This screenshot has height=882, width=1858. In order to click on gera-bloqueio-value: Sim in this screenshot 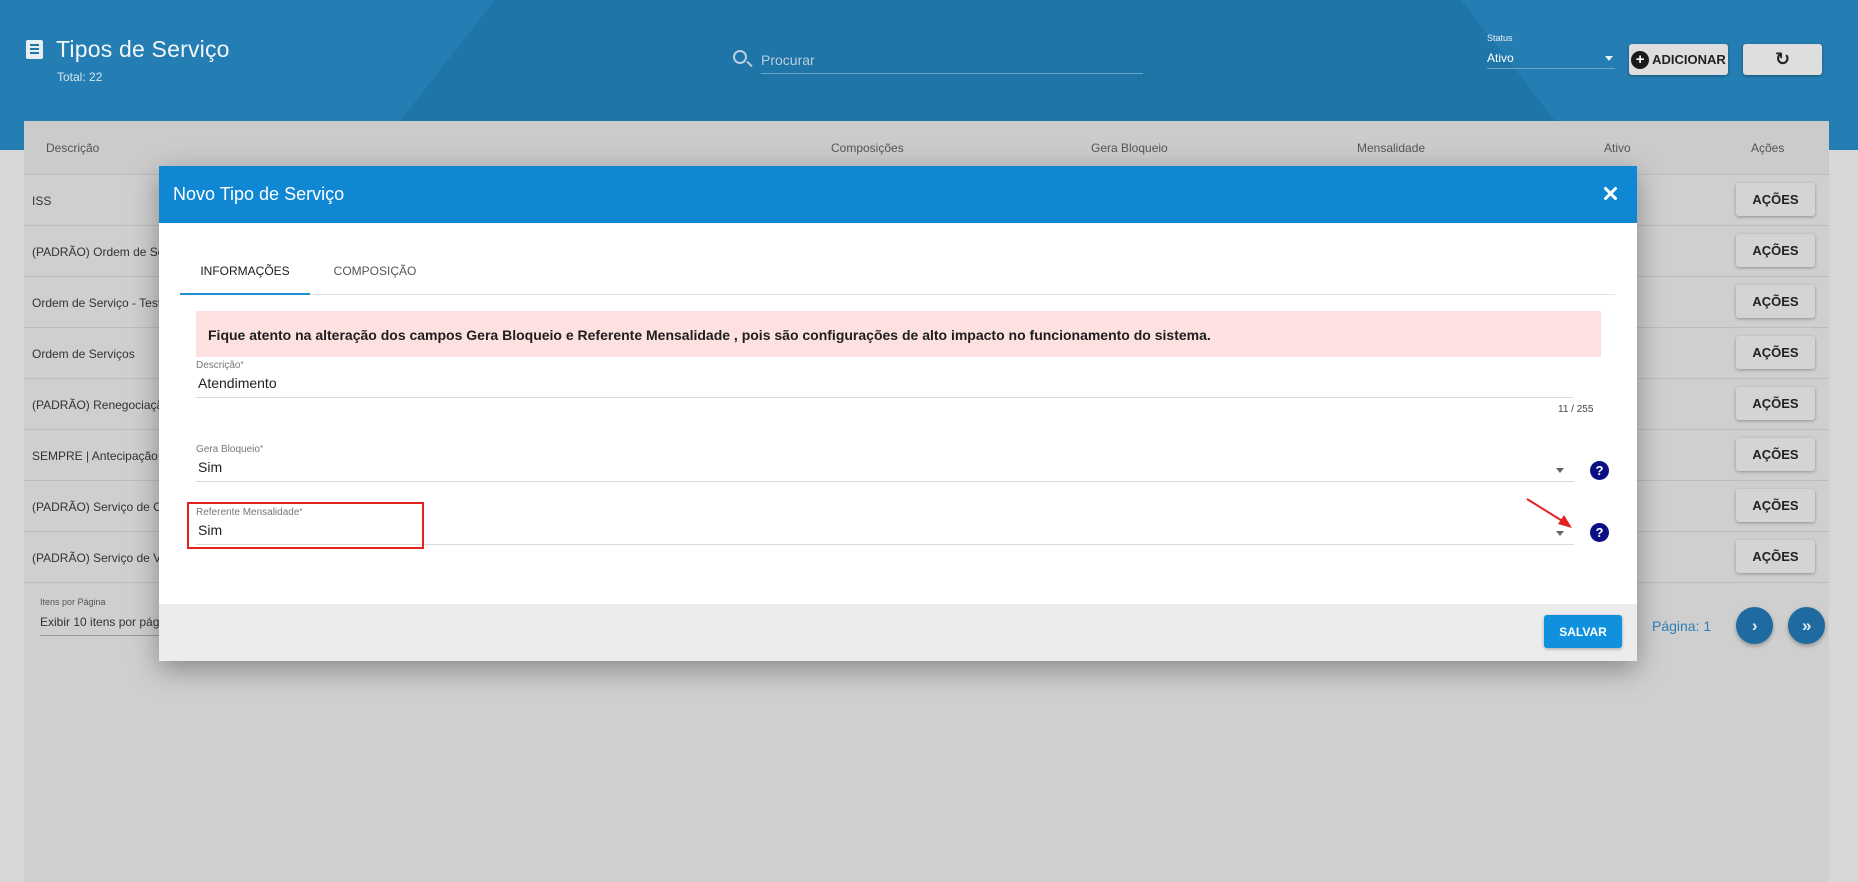, I will do `click(210, 467)`.